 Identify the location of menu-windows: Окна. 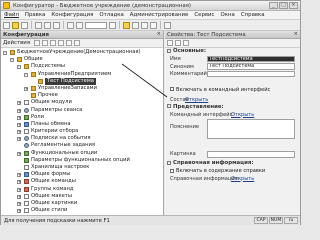
(228, 15).